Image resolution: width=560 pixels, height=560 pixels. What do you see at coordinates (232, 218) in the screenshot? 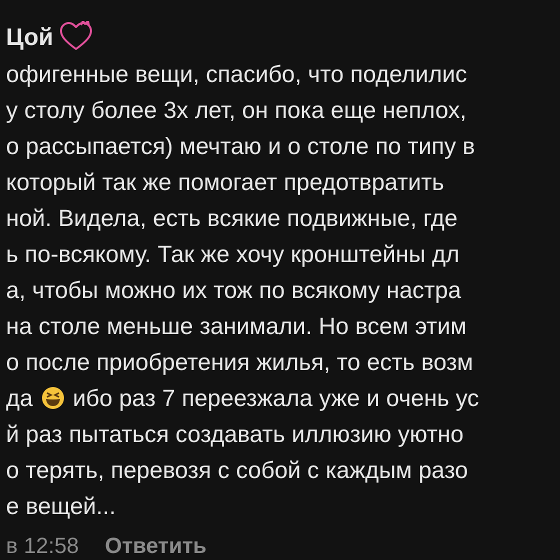
I see `comment-text: ной. Видела, есть всякие подвижные, где` at bounding box center [232, 218].